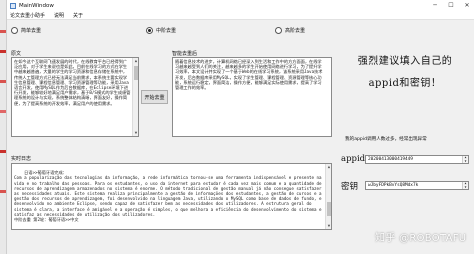 The height and width of the screenshot is (254, 474). Describe the element at coordinates (329, 209) in the screenshot. I see `log-scroll-thumb` at that location.